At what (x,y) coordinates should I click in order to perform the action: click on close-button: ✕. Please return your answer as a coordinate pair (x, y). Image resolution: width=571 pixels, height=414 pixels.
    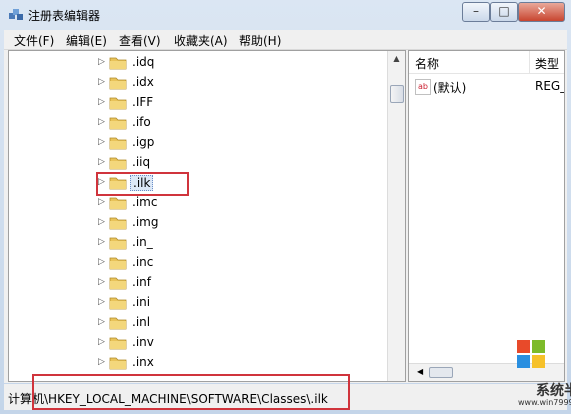
    Looking at the image, I should click on (541, 12).